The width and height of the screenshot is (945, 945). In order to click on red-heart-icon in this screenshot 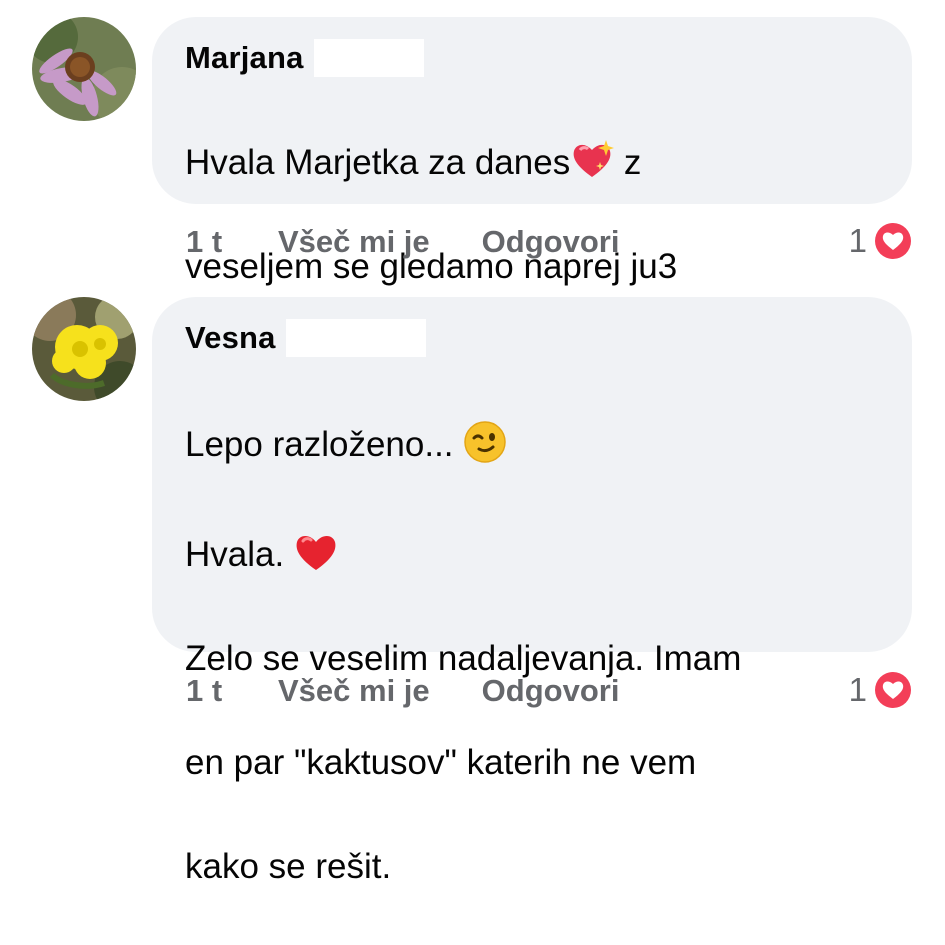, I will do `click(316, 552)`.